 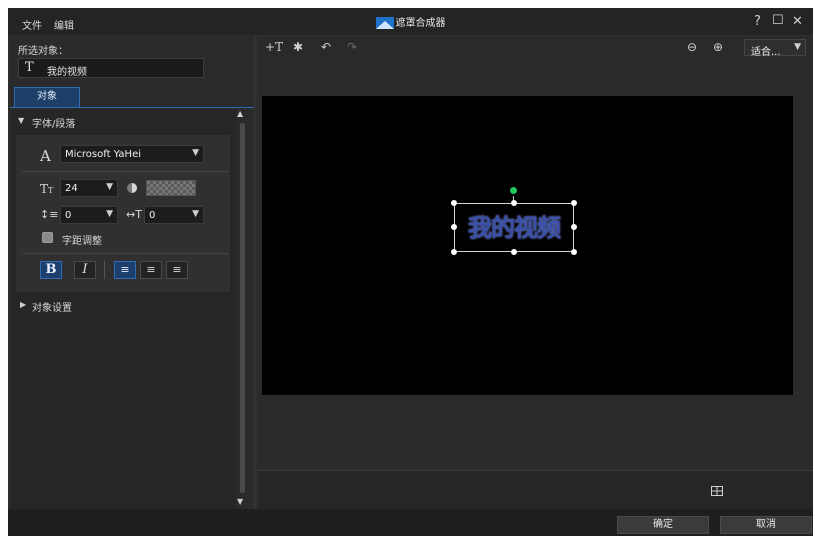 I want to click on scroll-down-icon: ▼, so click(x=240, y=501).